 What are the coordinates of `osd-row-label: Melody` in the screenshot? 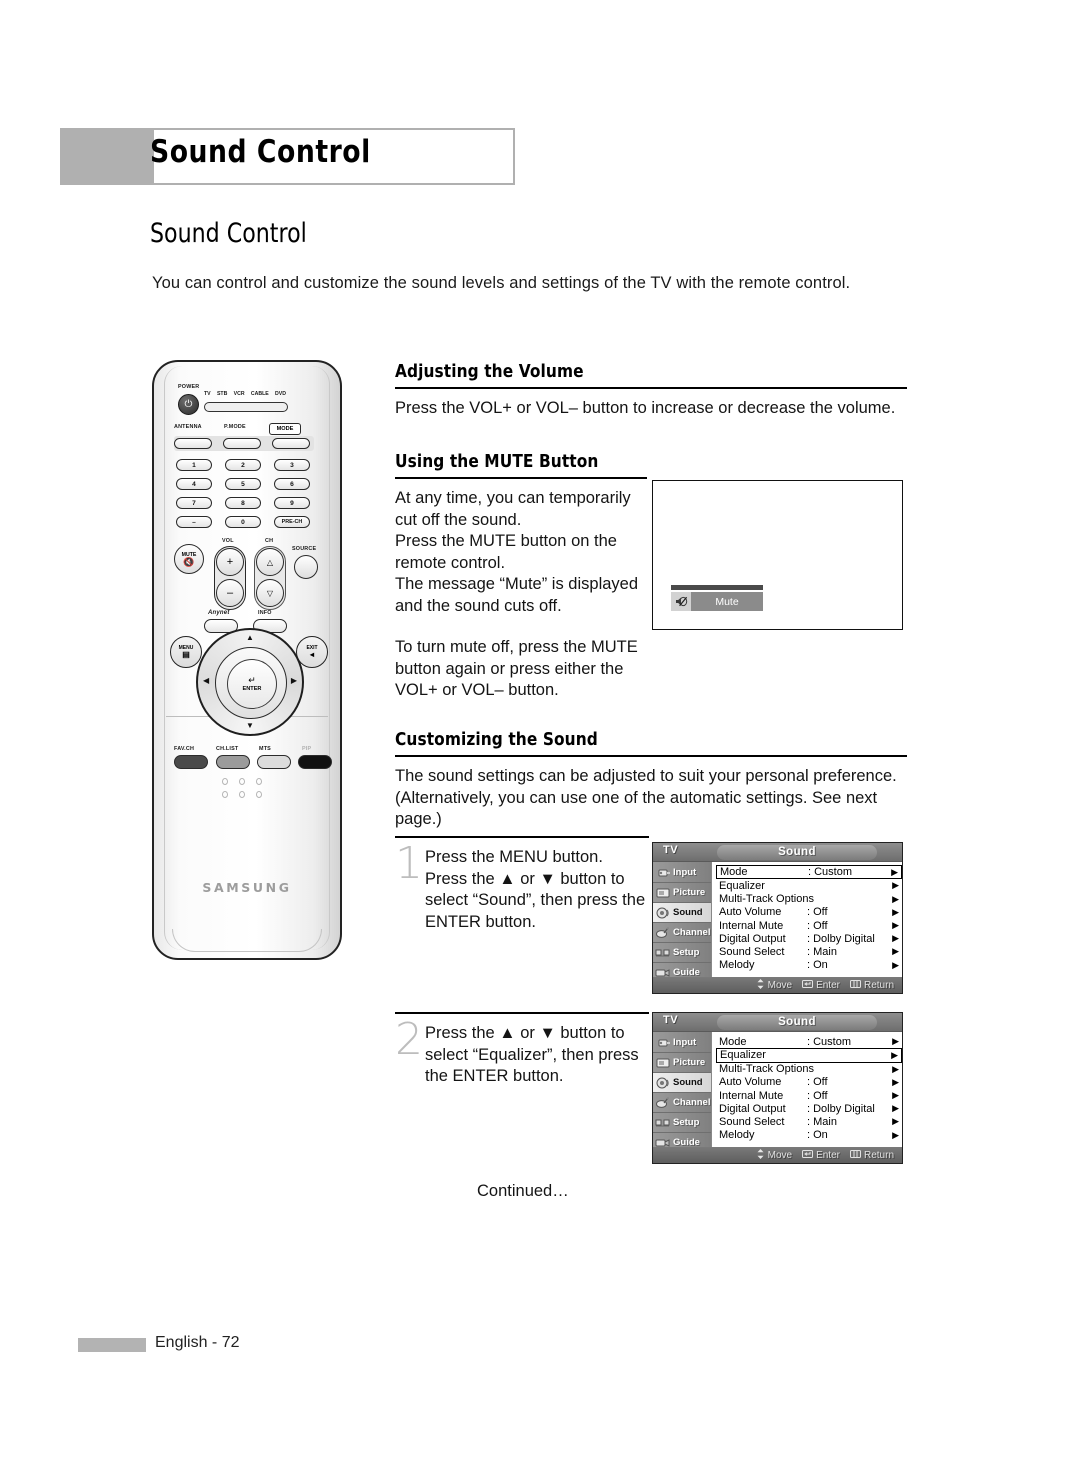 It's located at (737, 965).